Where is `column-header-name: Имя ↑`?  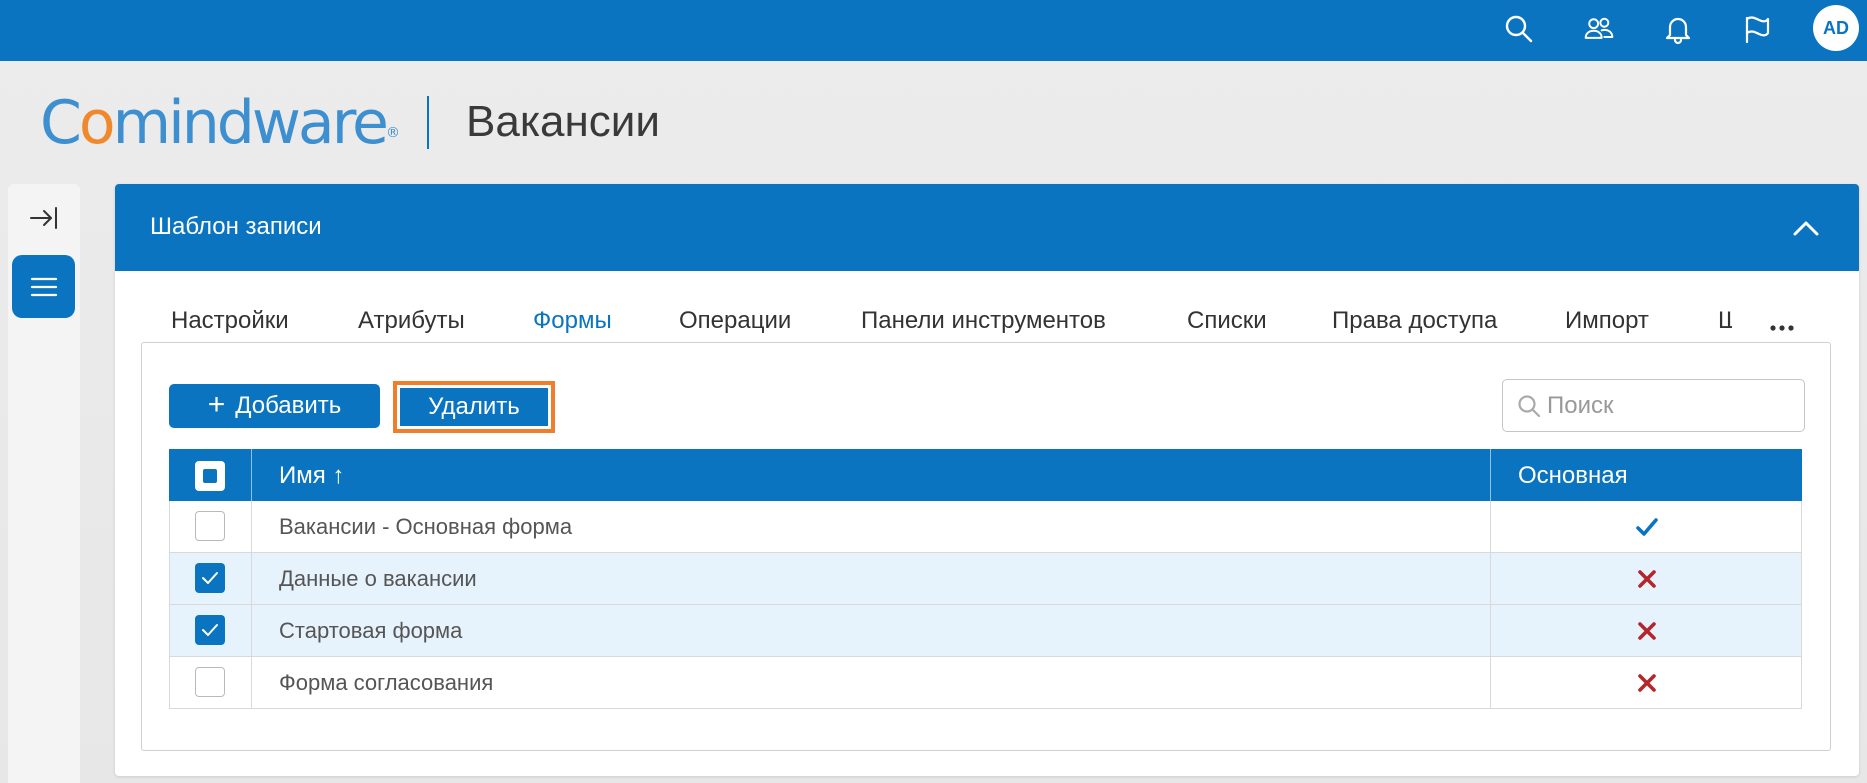
column-header-name: Имя ↑ is located at coordinates (311, 476).